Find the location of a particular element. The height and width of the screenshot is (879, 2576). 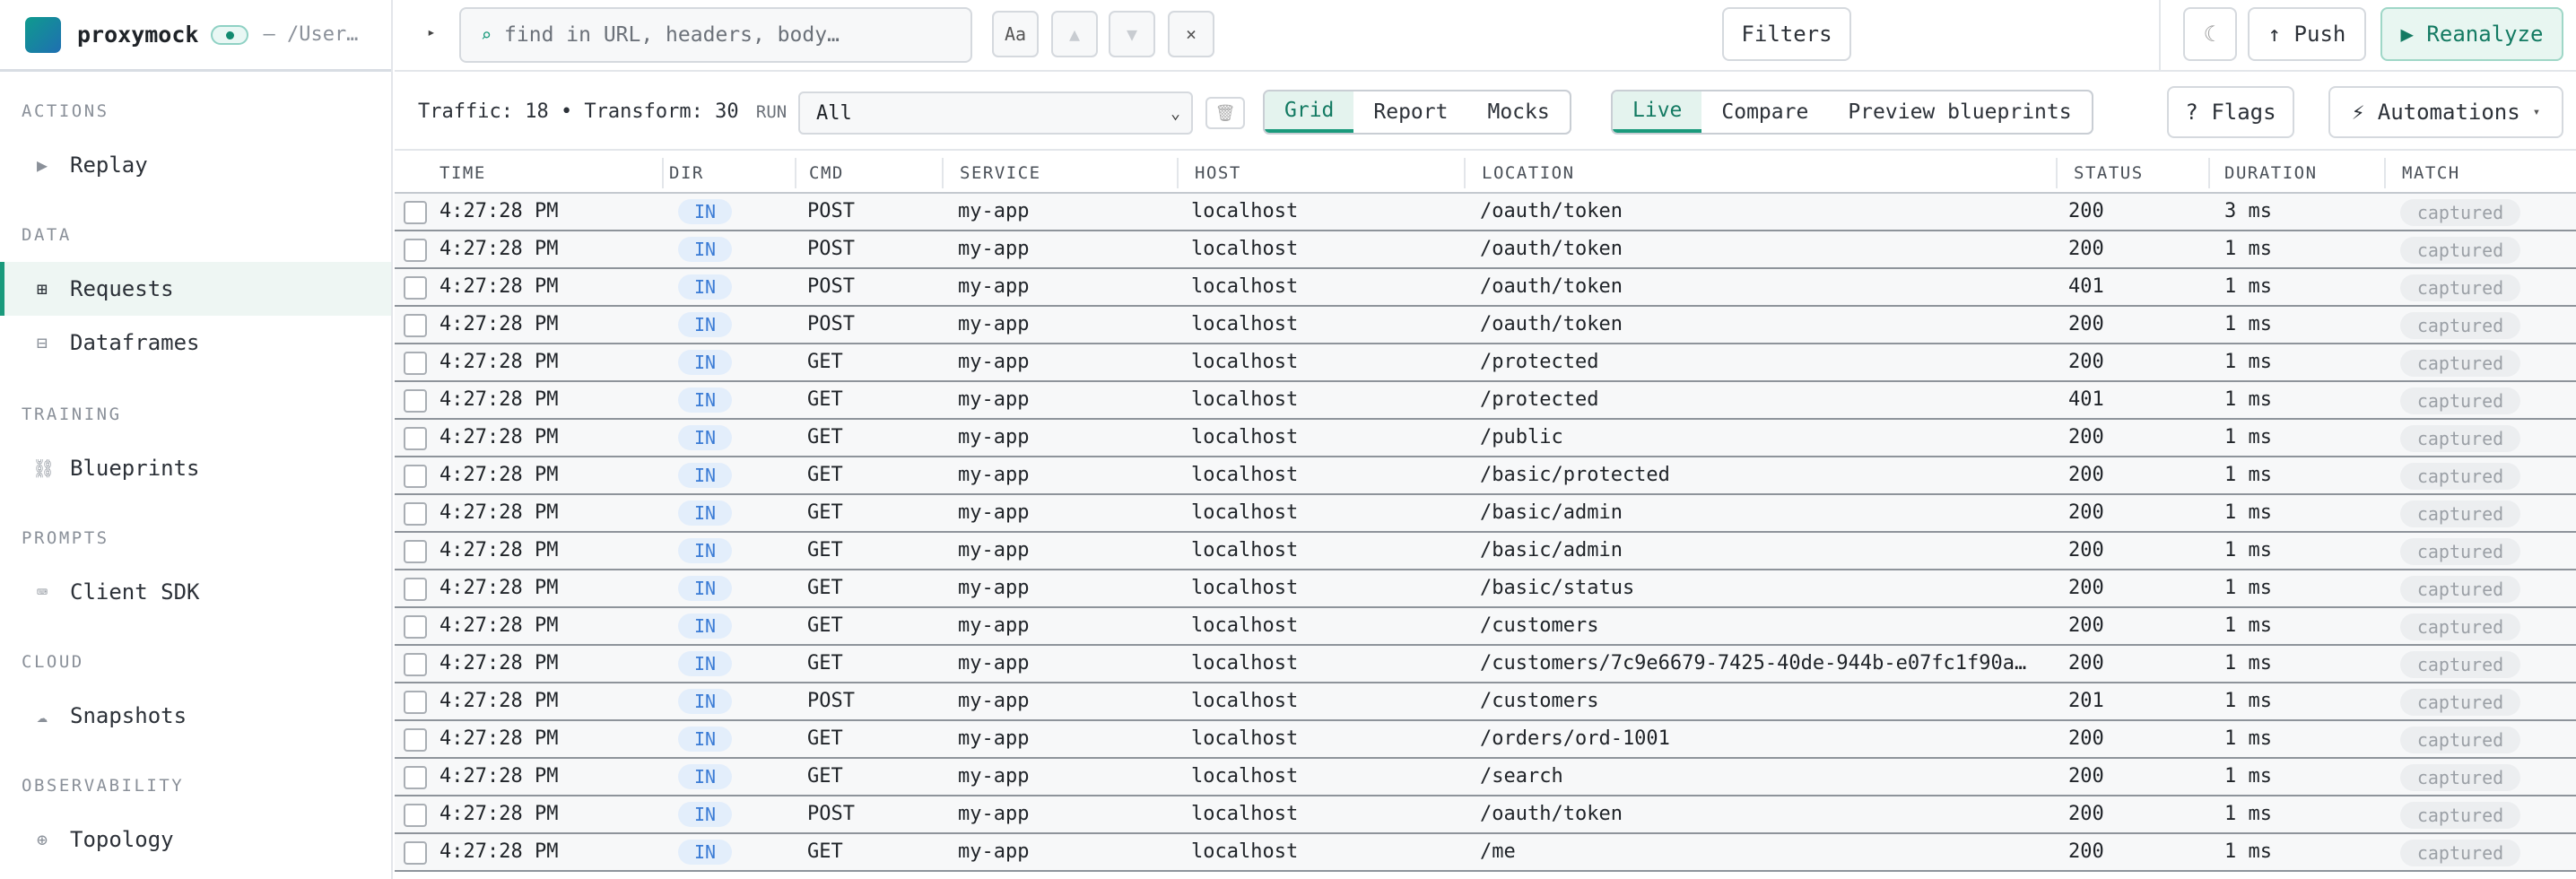

sidebar-item-dataframes: ⊟ Dataframes is located at coordinates (195, 343).